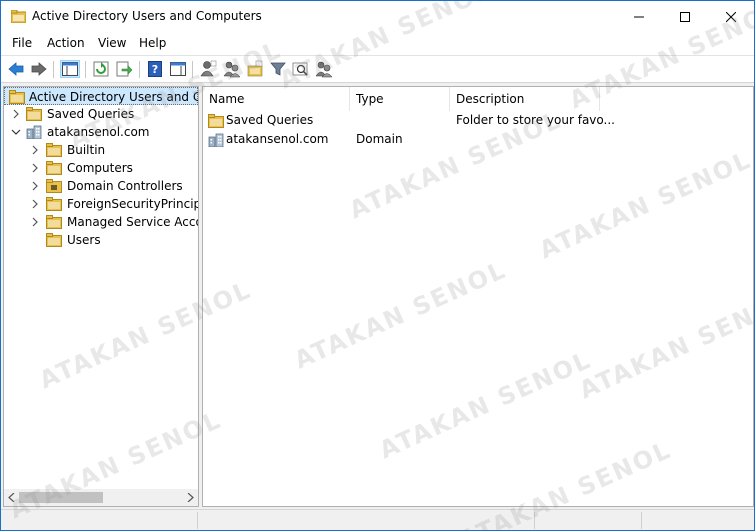 This screenshot has width=755, height=531. I want to click on scroll-right-arrow-icon, so click(190, 497).